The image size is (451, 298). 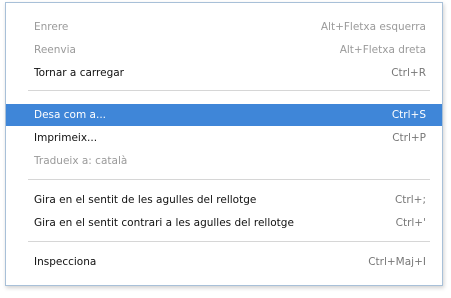 What do you see at coordinates (410, 200) in the screenshot?
I see `menu-item-shortcut: Ctrl+;` at bounding box center [410, 200].